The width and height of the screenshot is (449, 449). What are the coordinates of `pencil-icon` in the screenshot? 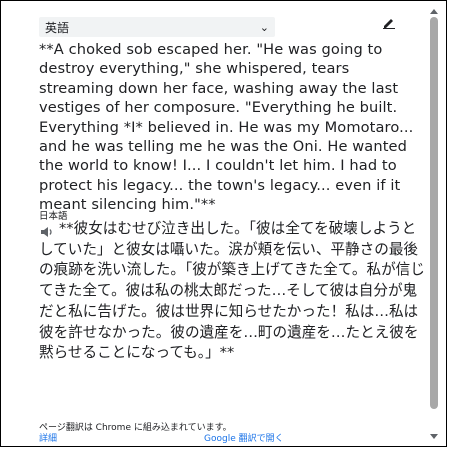 It's located at (389, 22).